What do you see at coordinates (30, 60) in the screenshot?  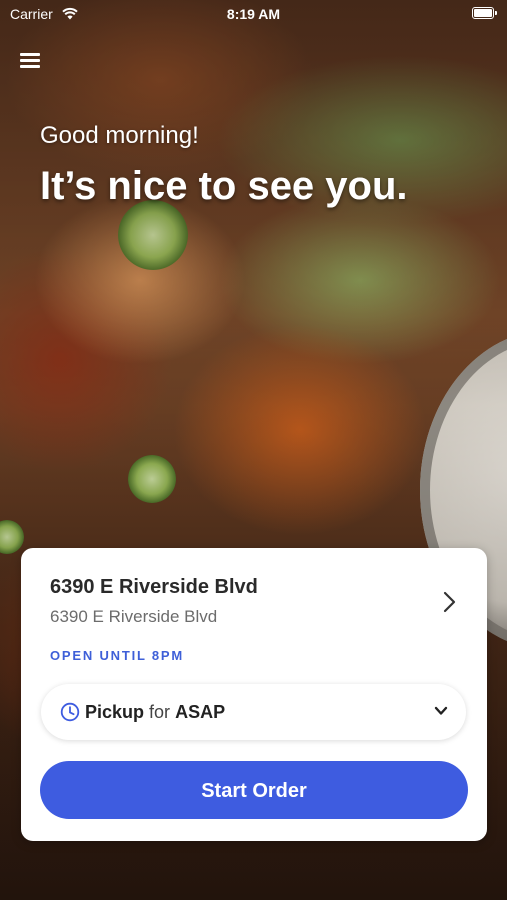 I see `menu-button` at bounding box center [30, 60].